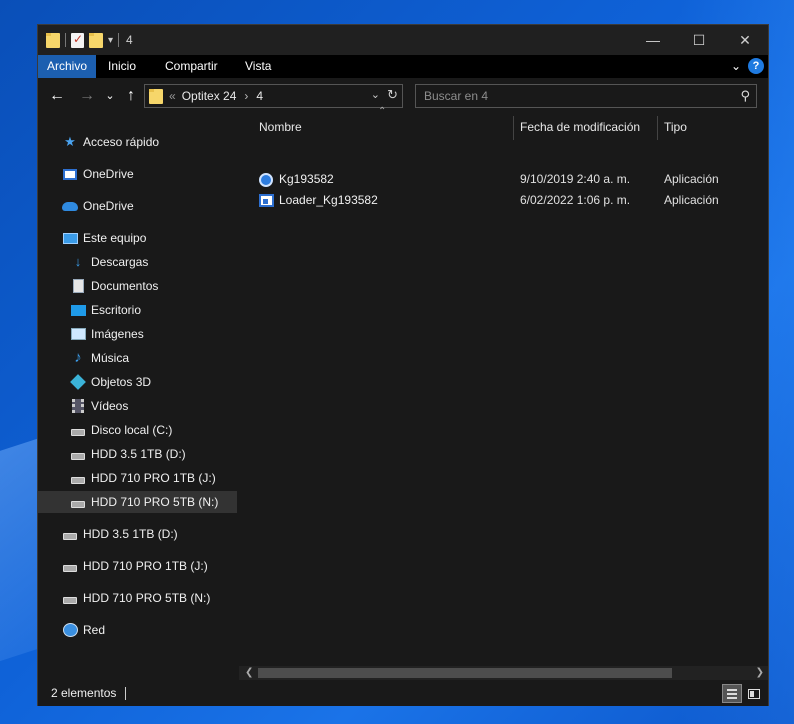 Image resolution: width=794 pixels, height=724 pixels. What do you see at coordinates (699, 40) in the screenshot?
I see `maximize-button: ☐` at bounding box center [699, 40].